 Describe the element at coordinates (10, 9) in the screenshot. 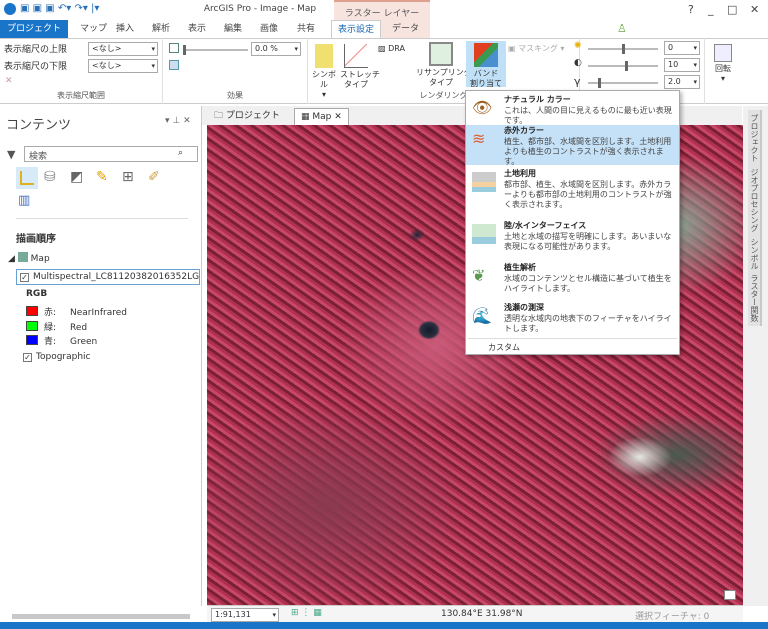

I see `app-icon` at that location.